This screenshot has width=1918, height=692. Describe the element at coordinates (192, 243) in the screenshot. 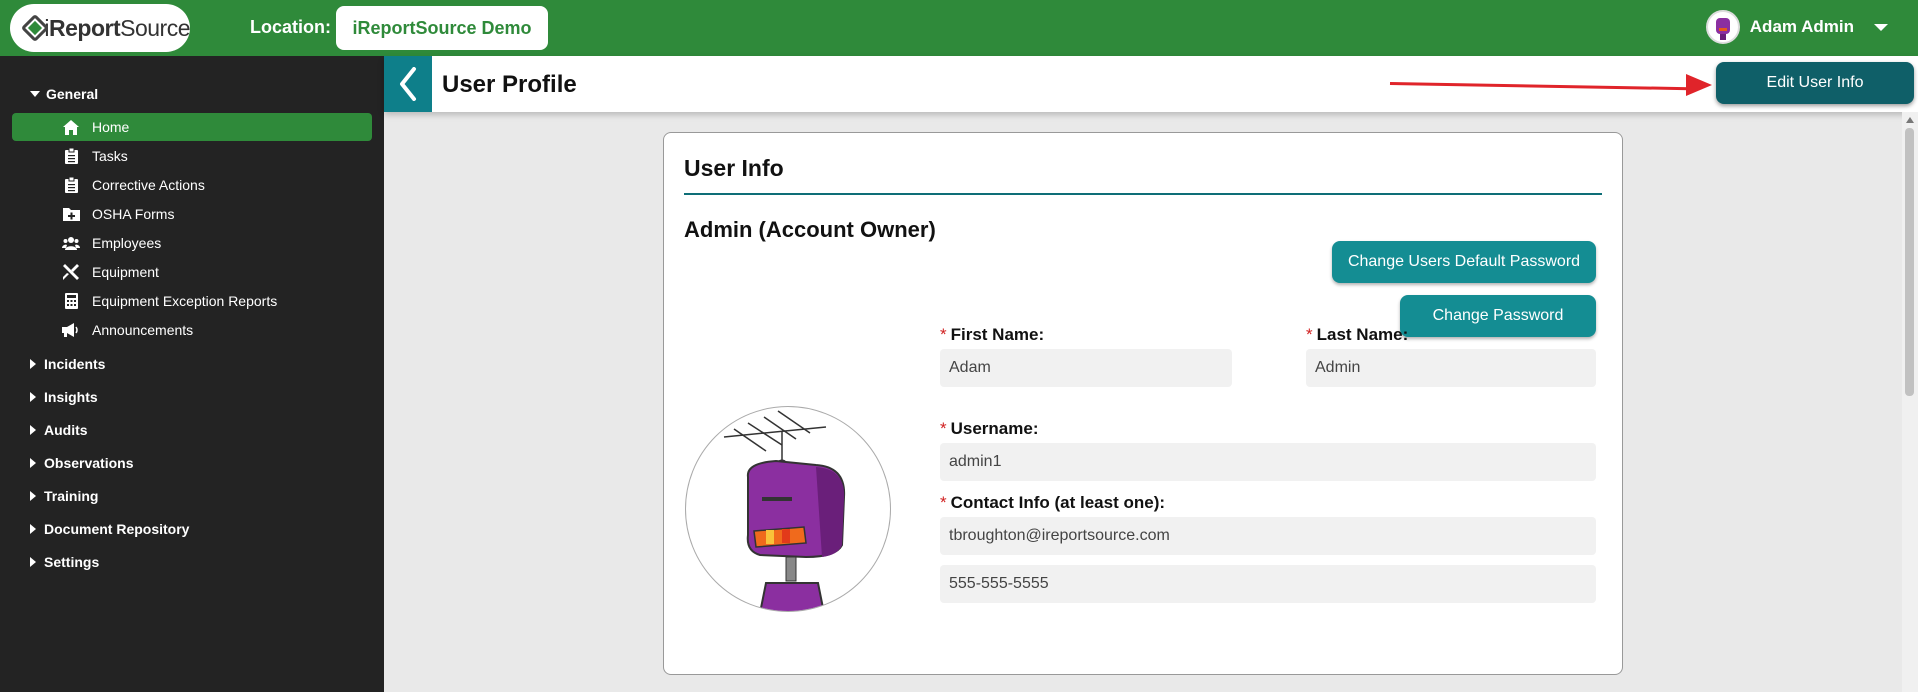

I see `sidebar-item-employees: Employees` at that location.